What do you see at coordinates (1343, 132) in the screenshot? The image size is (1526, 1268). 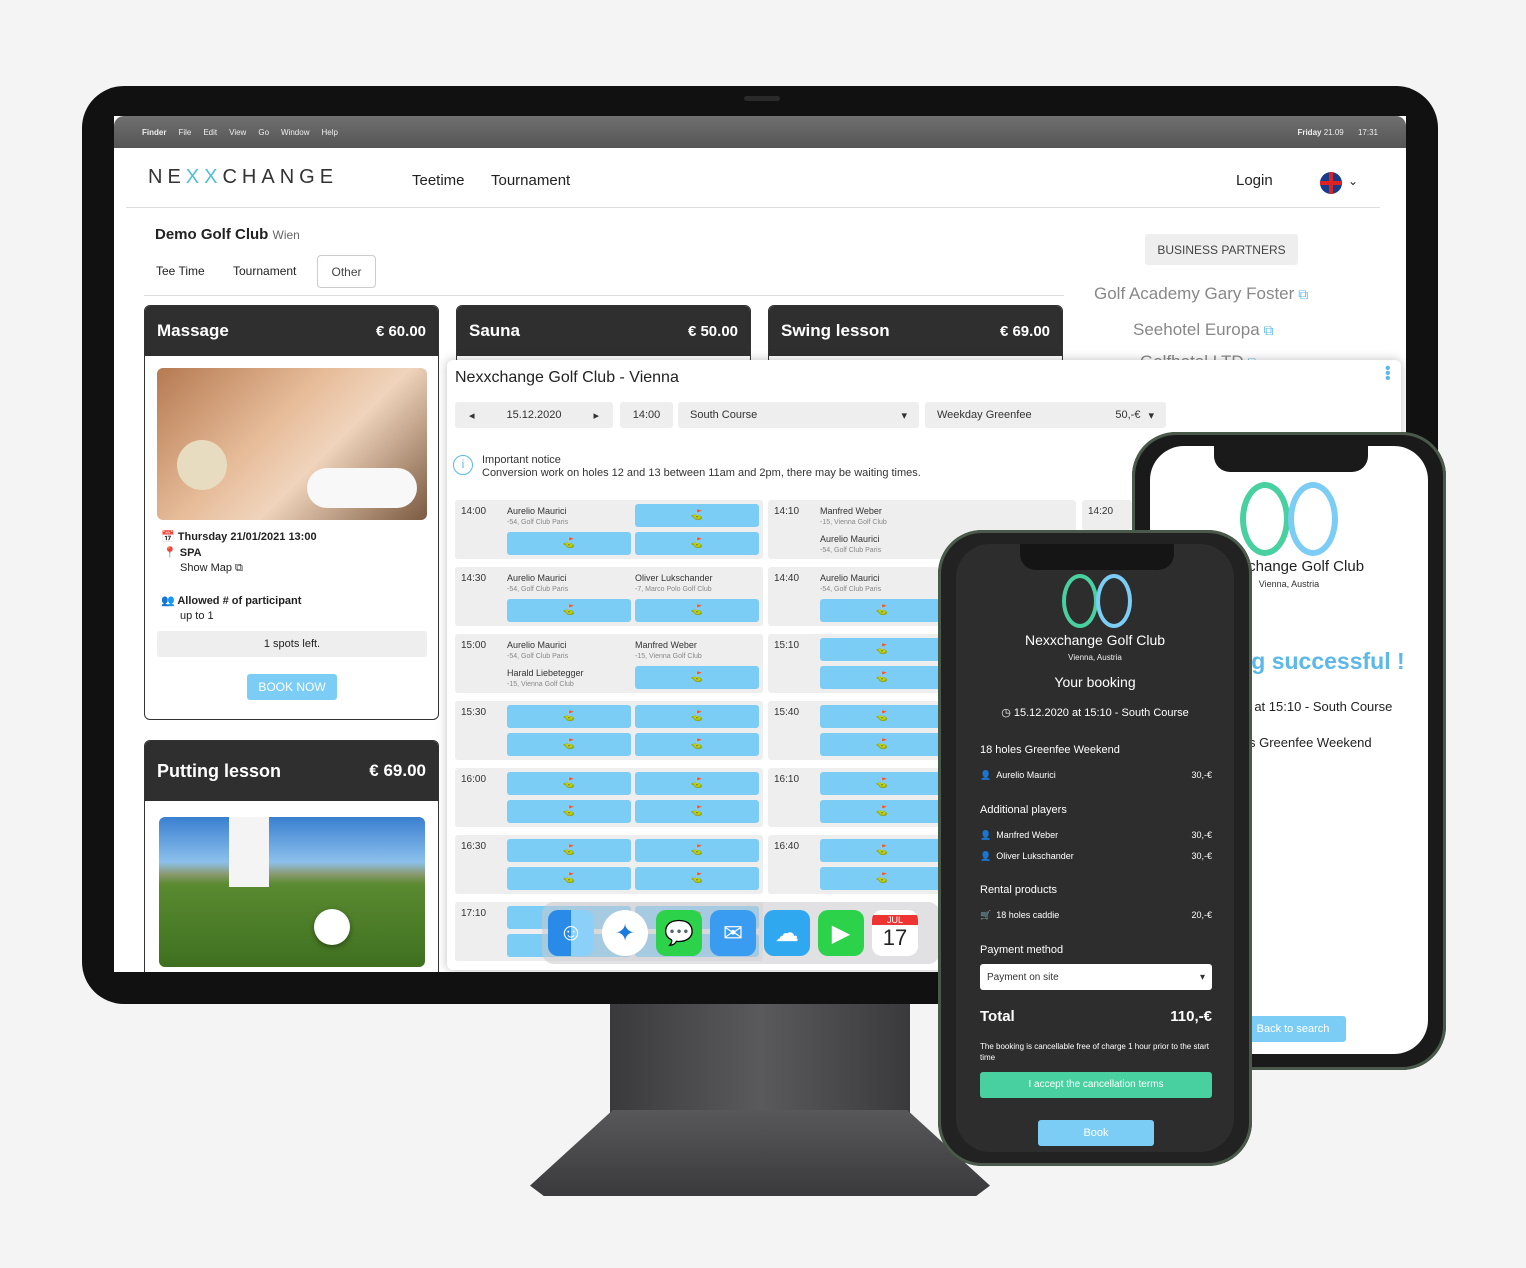 I see `menubar-clock: Friday 21.09 17:31` at bounding box center [1343, 132].